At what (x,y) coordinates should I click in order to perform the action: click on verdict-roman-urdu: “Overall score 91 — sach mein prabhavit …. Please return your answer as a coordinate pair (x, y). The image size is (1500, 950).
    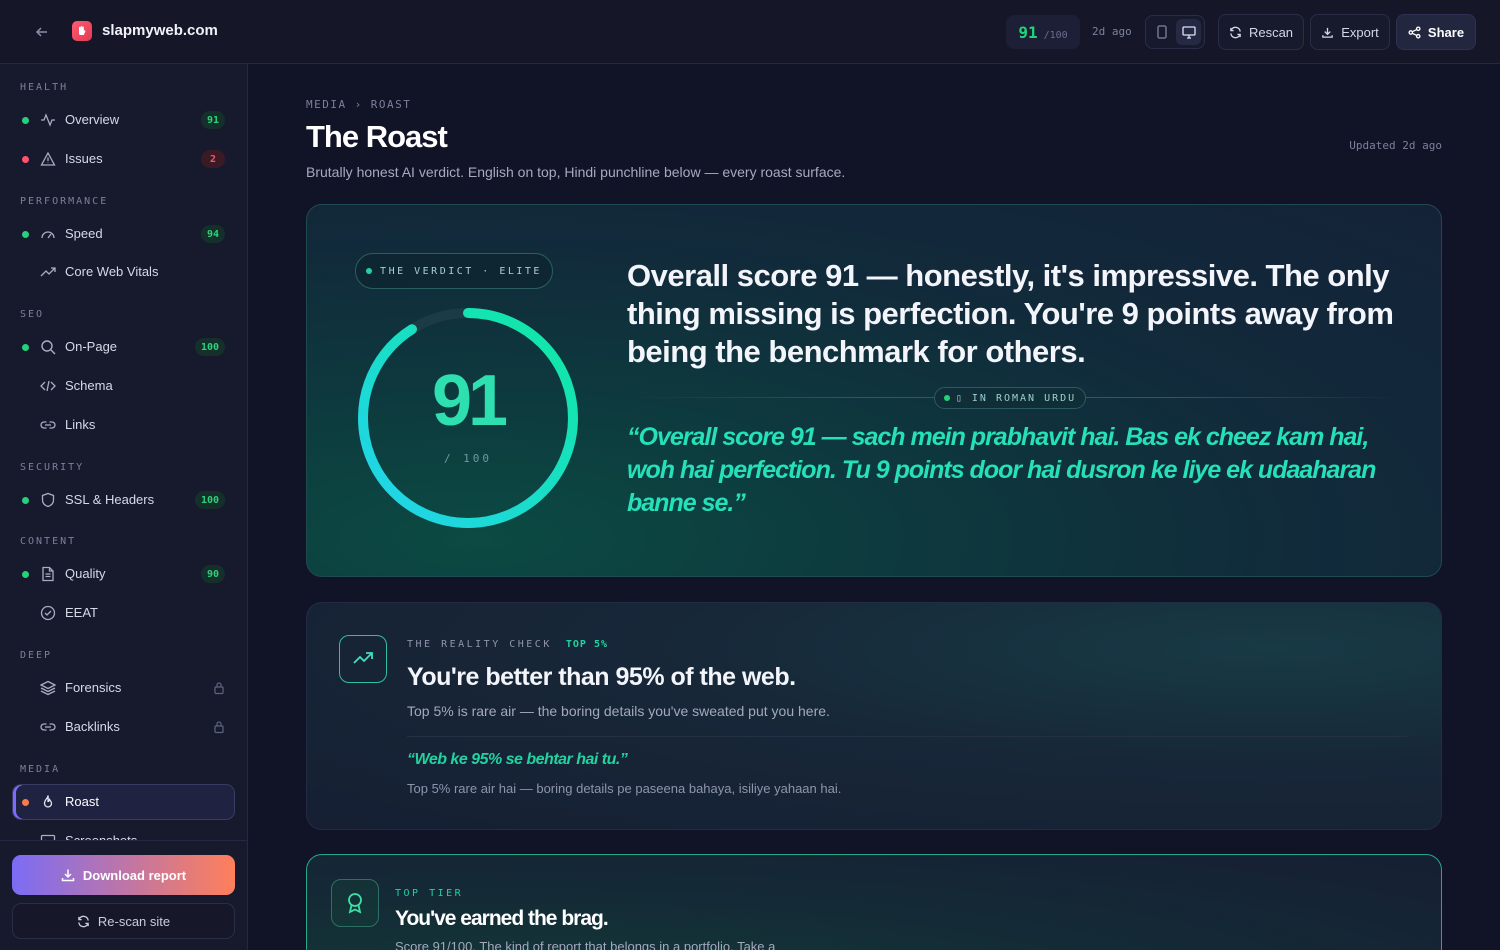
    Looking at the image, I should click on (1001, 470).